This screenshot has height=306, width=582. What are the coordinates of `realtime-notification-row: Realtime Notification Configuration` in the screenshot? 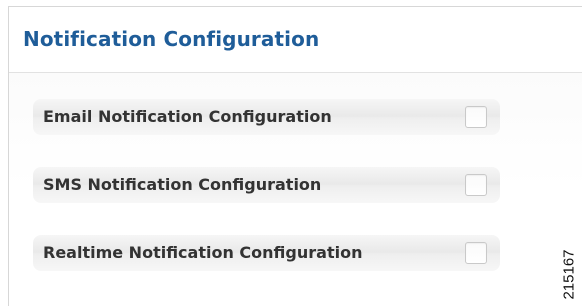 It's located at (266, 253).